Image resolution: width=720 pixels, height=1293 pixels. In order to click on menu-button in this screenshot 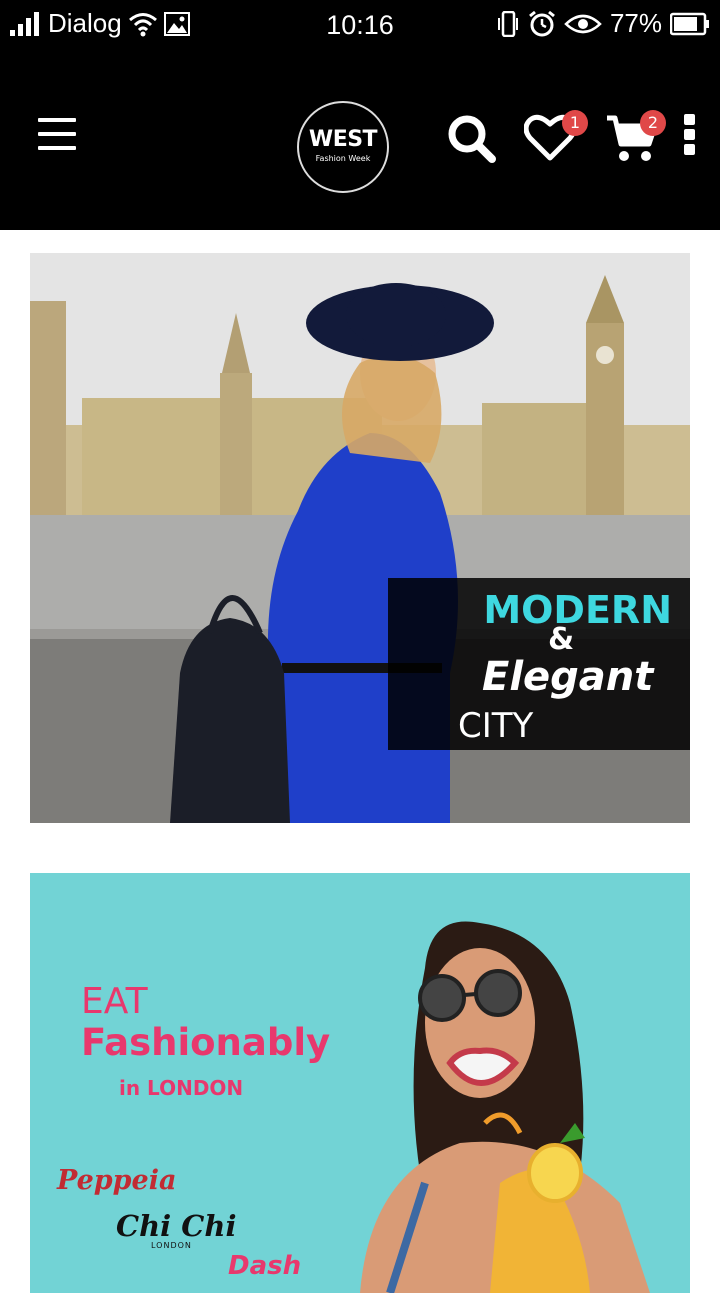, I will do `click(57, 136)`.